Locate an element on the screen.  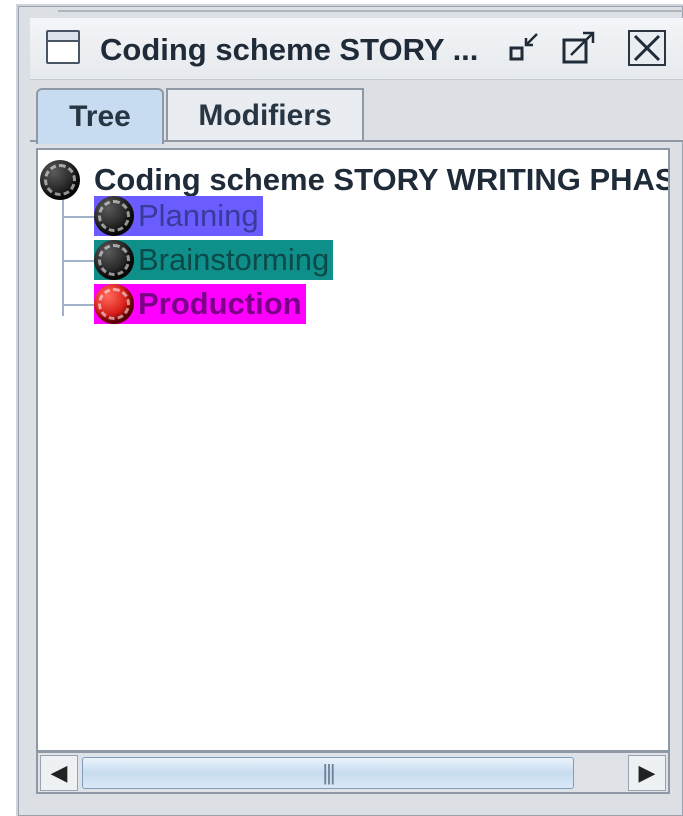
arrow-left-icon: ◀ is located at coordinates (59, 772).